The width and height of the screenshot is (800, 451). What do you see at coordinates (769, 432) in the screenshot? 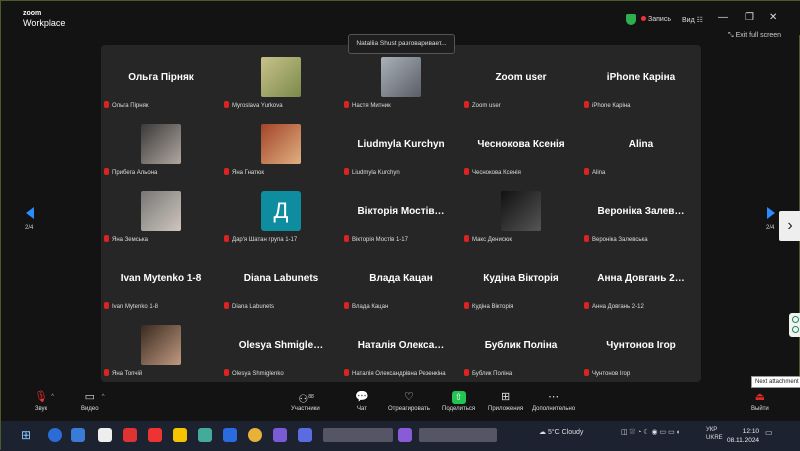
I see `notification-icon: ▭` at bounding box center [769, 432].